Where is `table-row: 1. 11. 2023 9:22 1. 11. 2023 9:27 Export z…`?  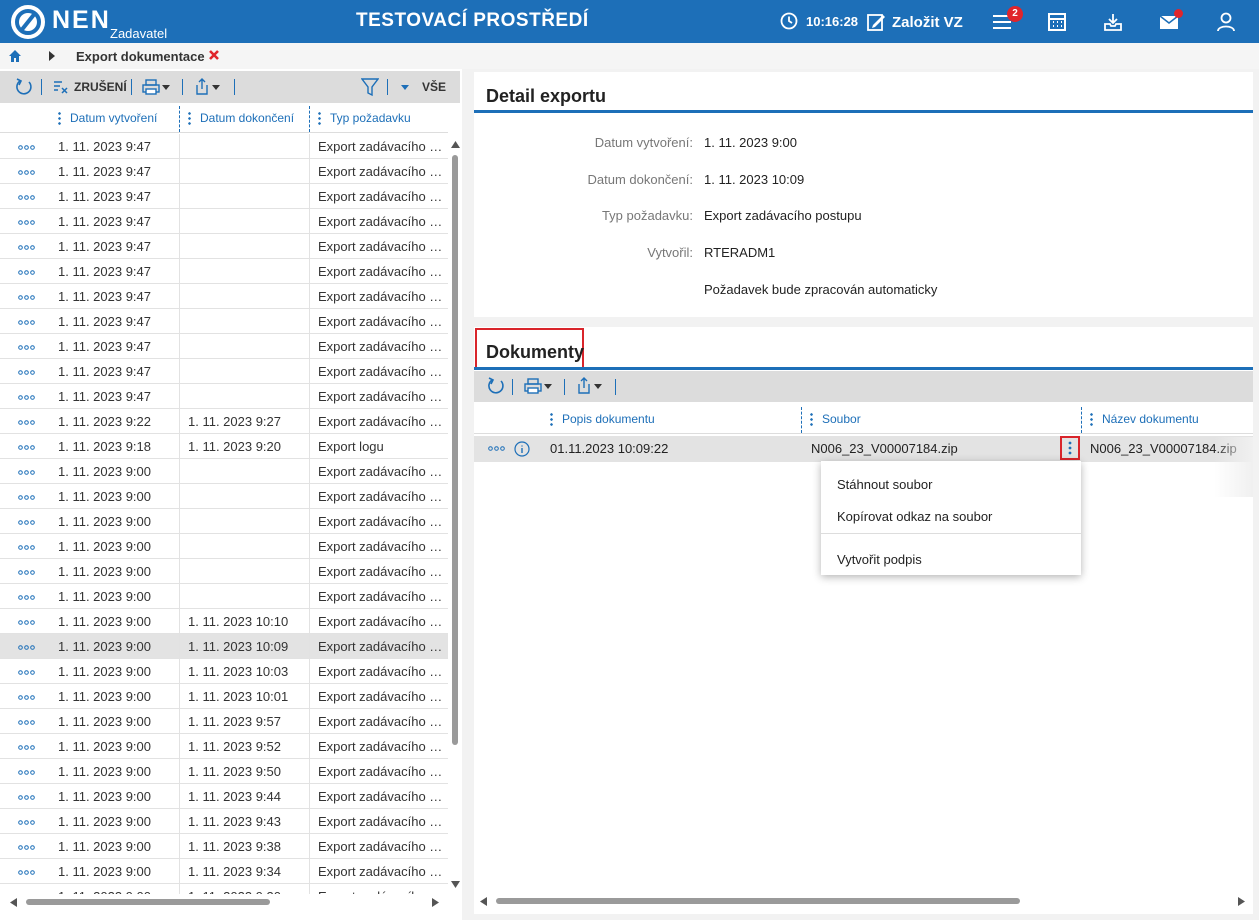 table-row: 1. 11. 2023 9:22 1. 11. 2023 9:27 Export z… is located at coordinates (224, 421).